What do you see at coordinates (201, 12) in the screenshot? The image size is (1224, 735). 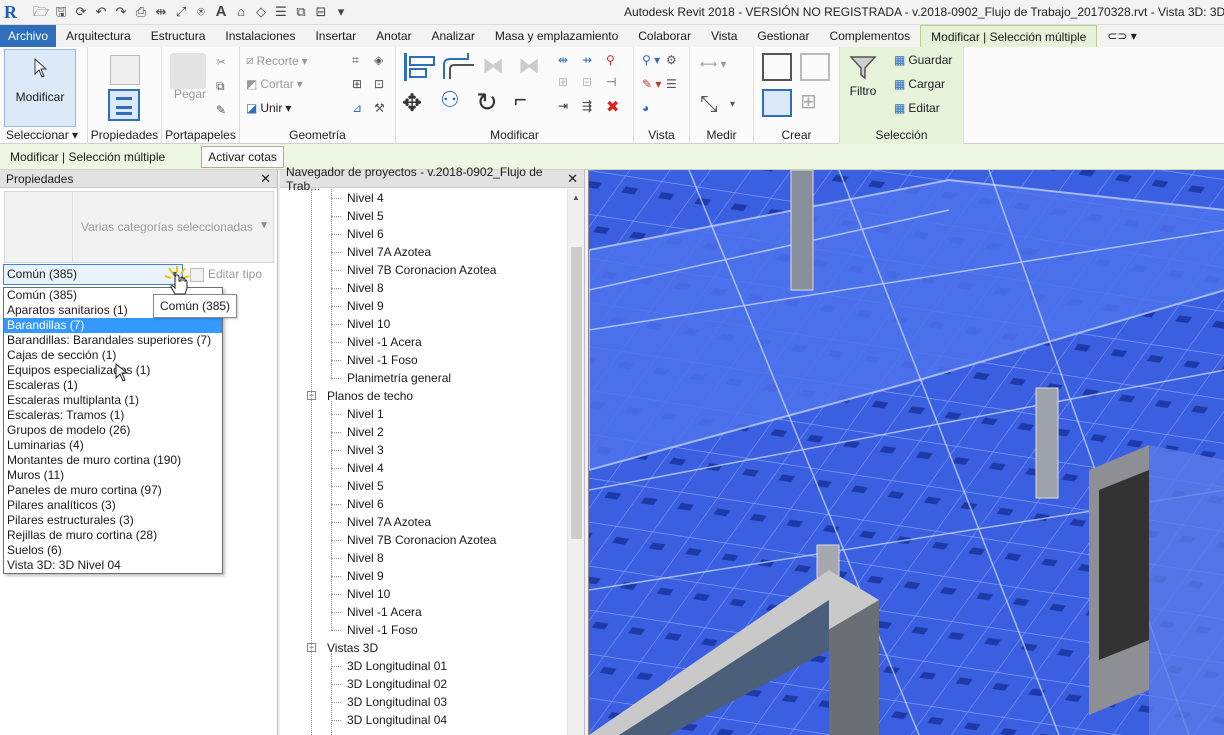 I see `tag-icon: ⍟` at bounding box center [201, 12].